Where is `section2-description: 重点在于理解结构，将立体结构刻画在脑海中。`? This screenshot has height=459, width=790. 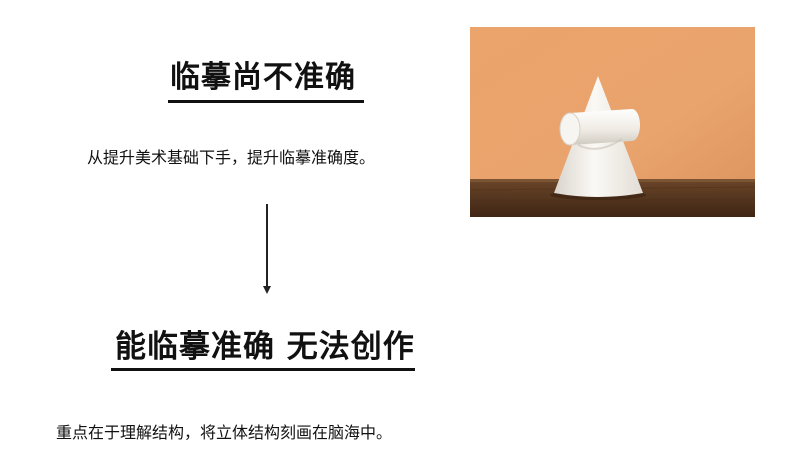 section2-description: 重点在于理解结构，将立体结构刻画在脑海中。 is located at coordinates (224, 432).